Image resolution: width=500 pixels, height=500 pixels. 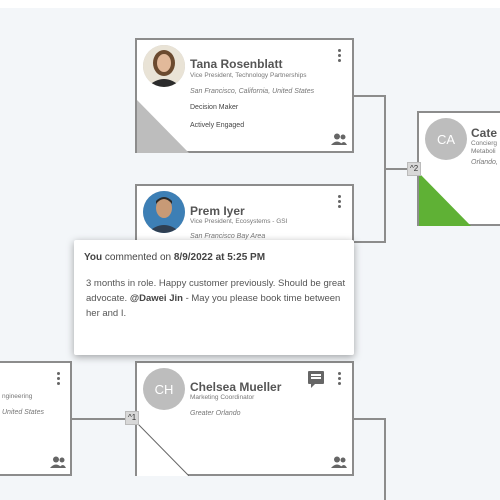 I want to click on contact-title: Marketing Coordinator, so click(x=222, y=397).